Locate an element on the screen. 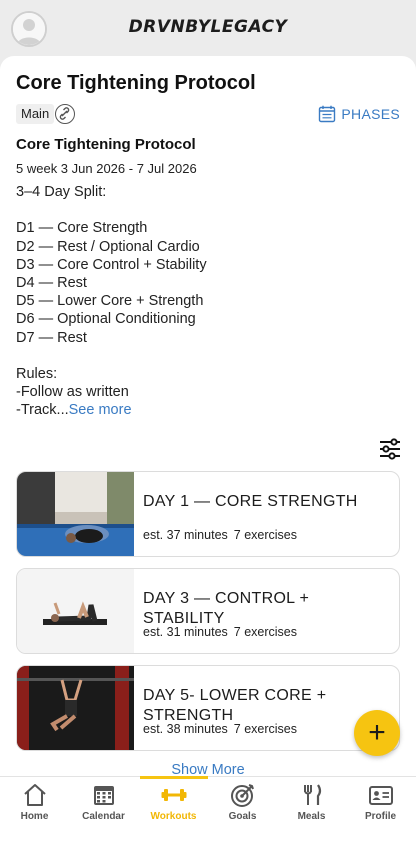  fork-knife-icon is located at coordinates (312, 794).